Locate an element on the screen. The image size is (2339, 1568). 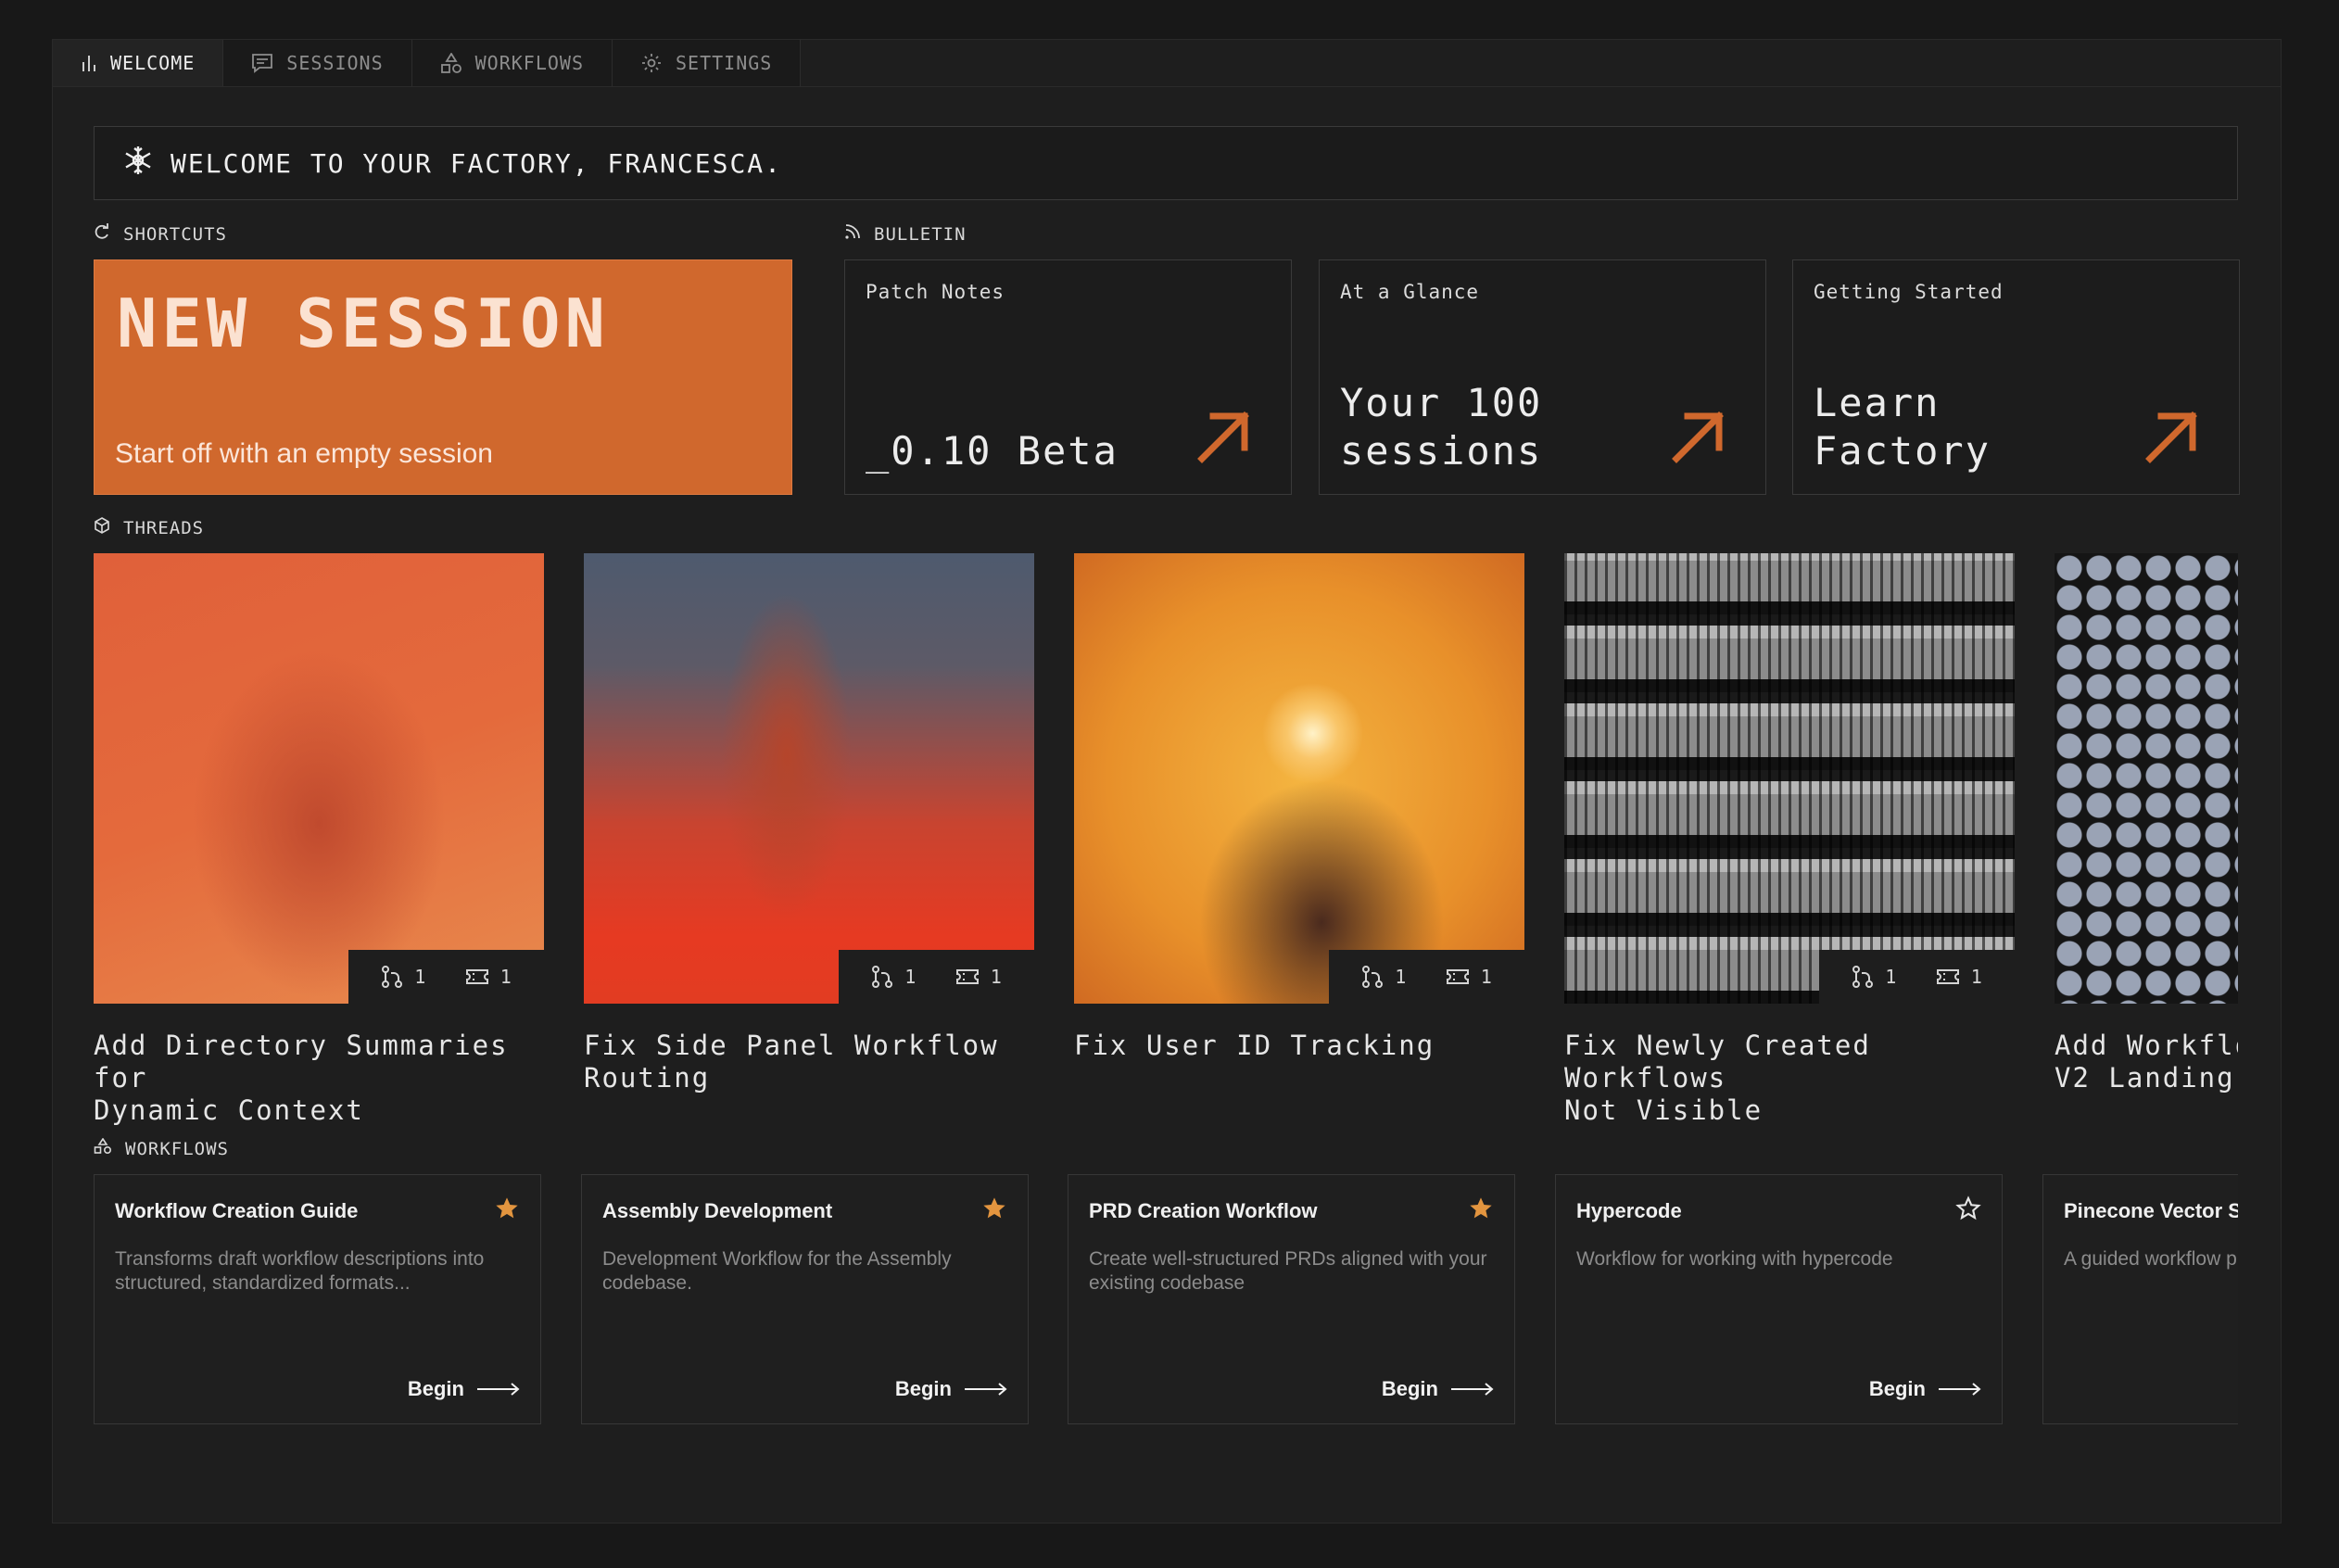
bulletin-card-patch-notes: Patch Notes _0.10 Beta is located at coordinates (1068, 377).